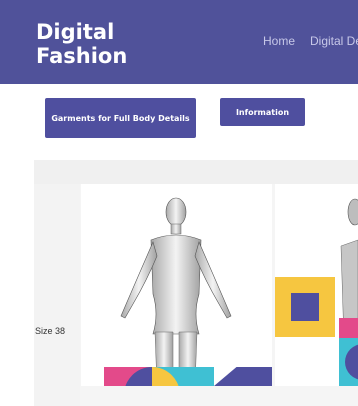 The height and width of the screenshot is (406, 358). I want to click on decor-navy-square, so click(305, 307).